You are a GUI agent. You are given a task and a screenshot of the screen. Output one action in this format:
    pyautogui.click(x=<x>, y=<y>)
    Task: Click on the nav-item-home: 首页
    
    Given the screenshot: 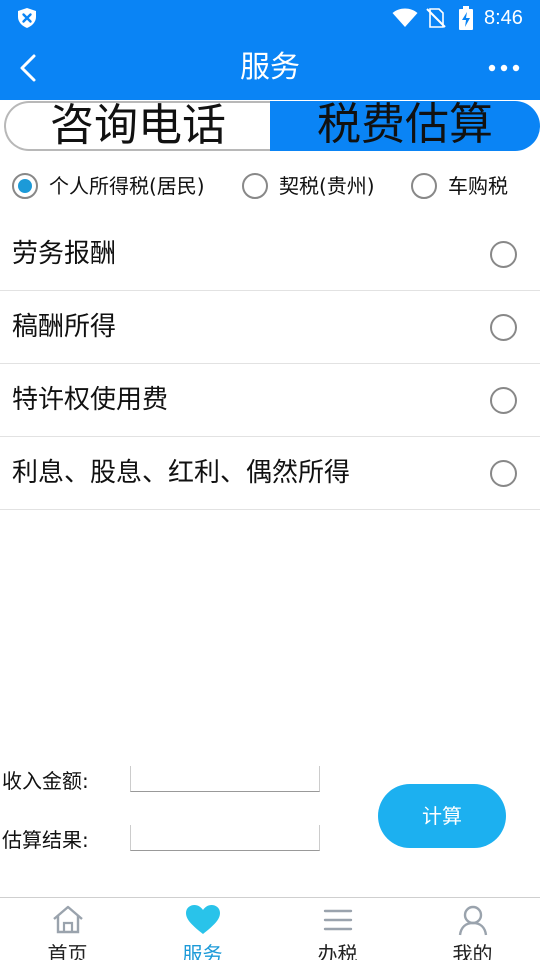 What is the action you would take?
    pyautogui.click(x=67, y=929)
    